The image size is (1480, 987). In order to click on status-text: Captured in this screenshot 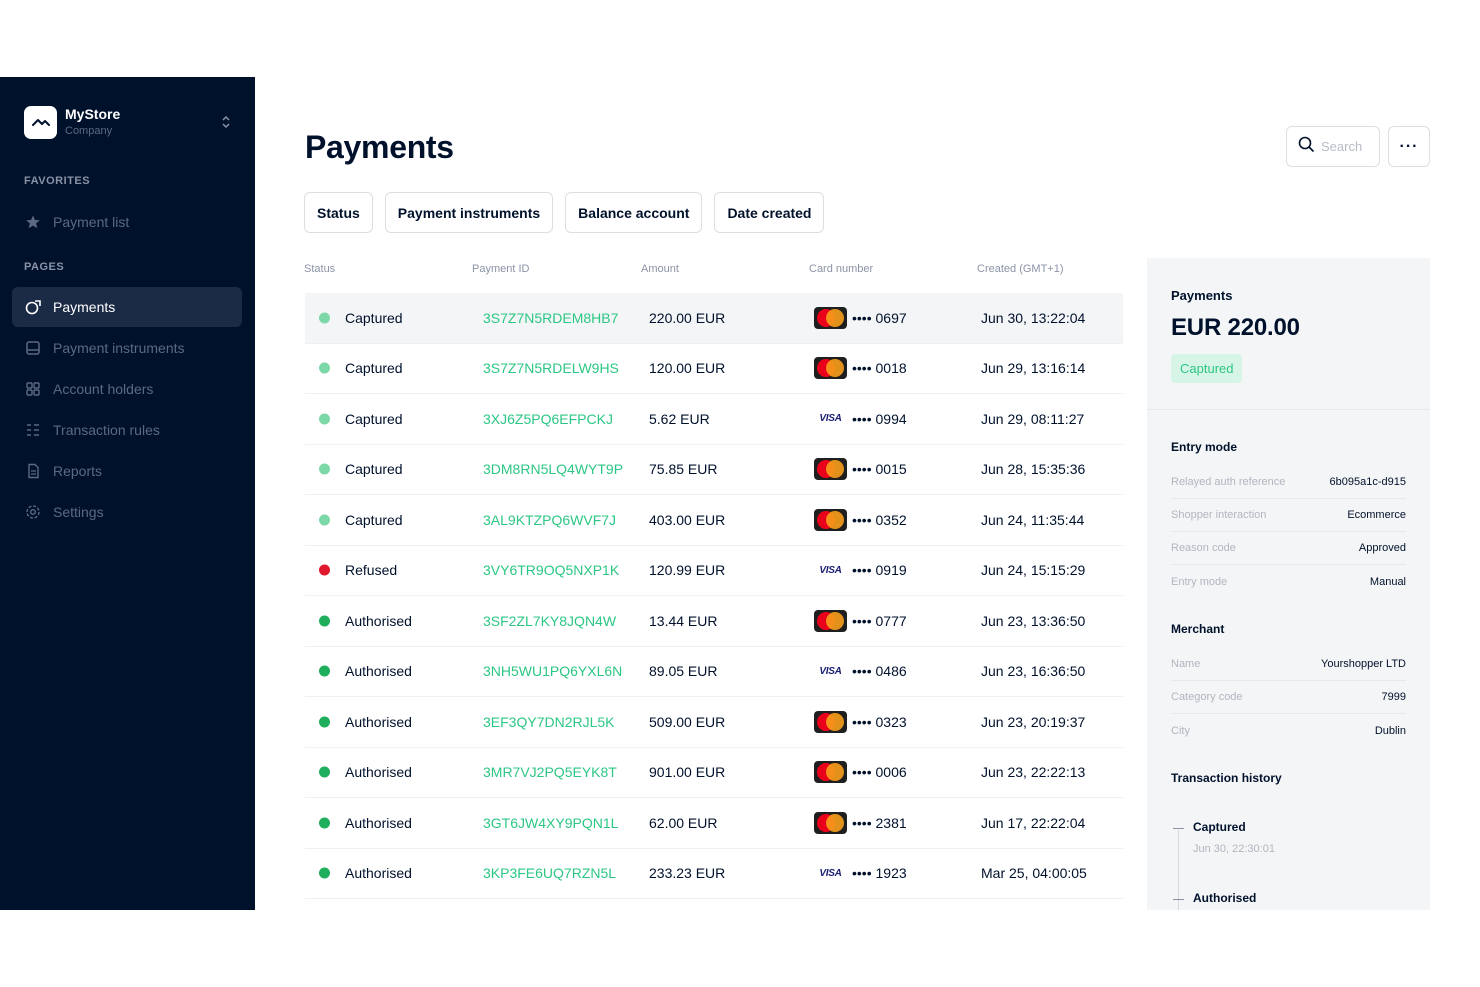, I will do `click(374, 418)`.